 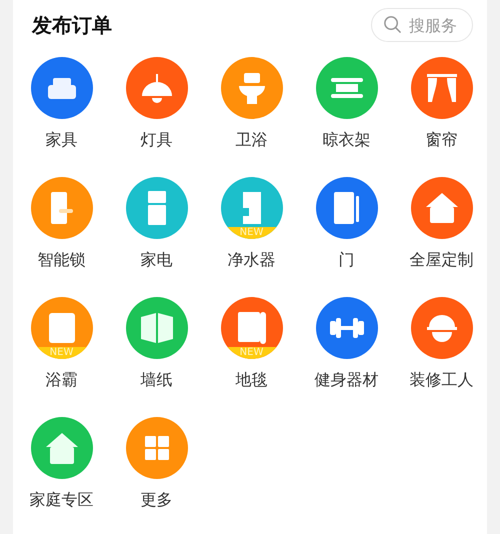 I want to click on home-icon, so click(x=62, y=448).